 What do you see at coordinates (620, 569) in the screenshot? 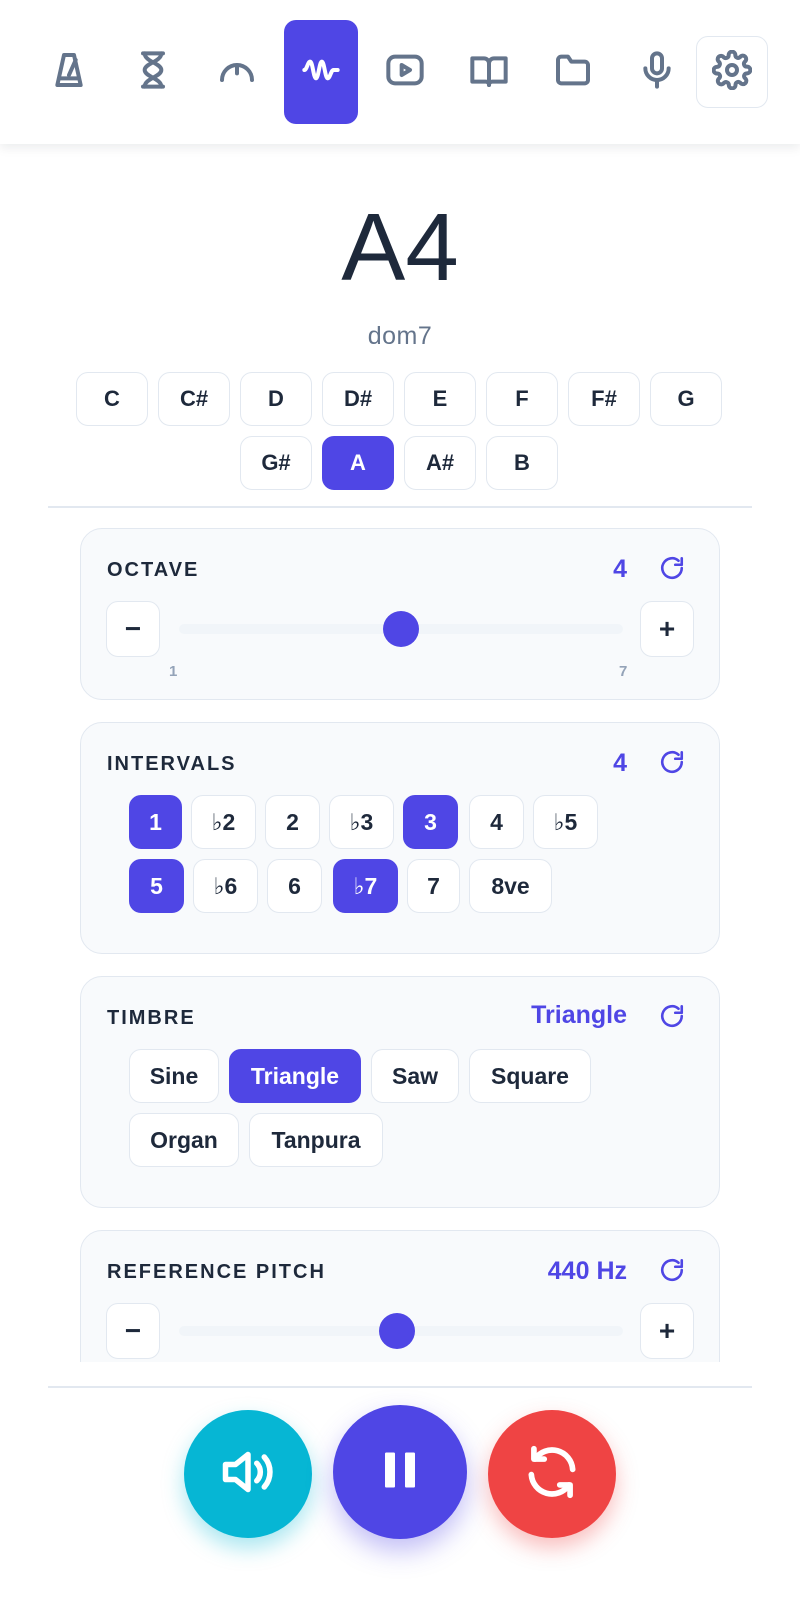
I see `octave-value: 4` at bounding box center [620, 569].